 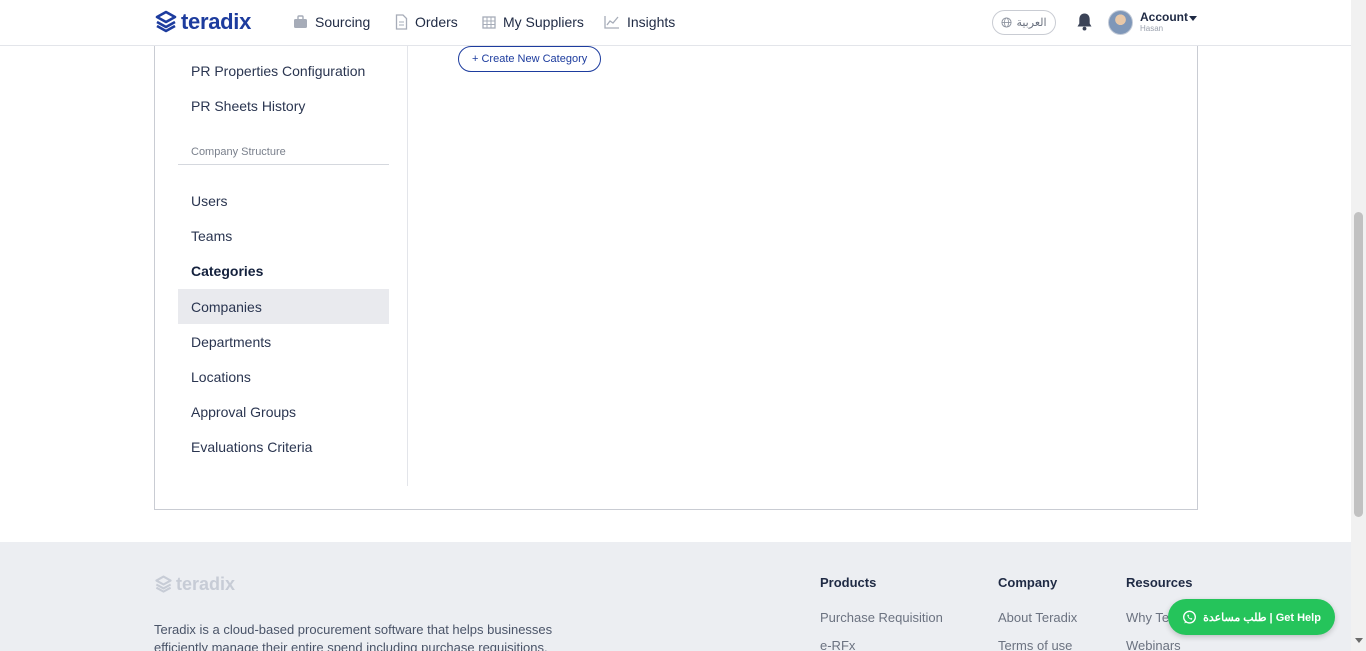 I want to click on bell-icon, so click(x=1084, y=22).